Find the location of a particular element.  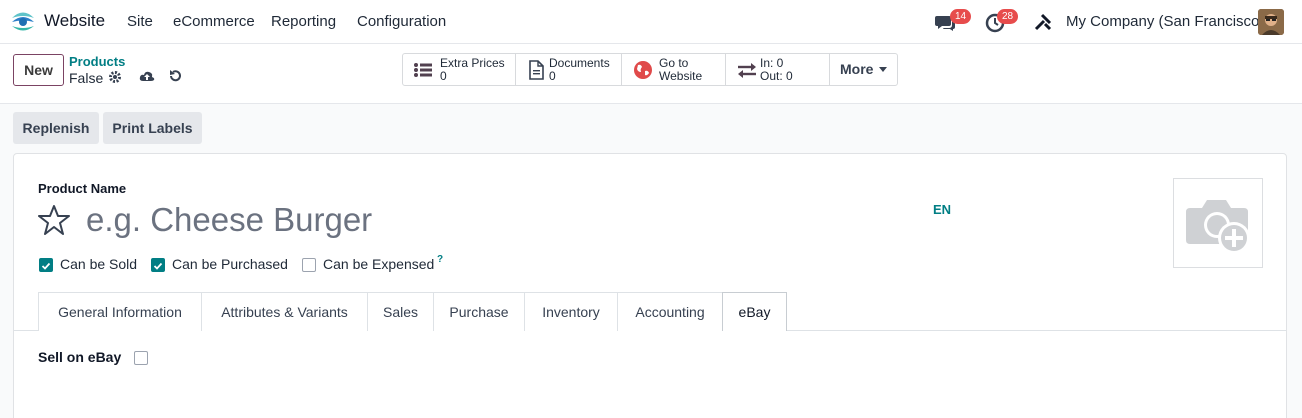

extra-prices-label: Extra Prices is located at coordinates (472, 63).